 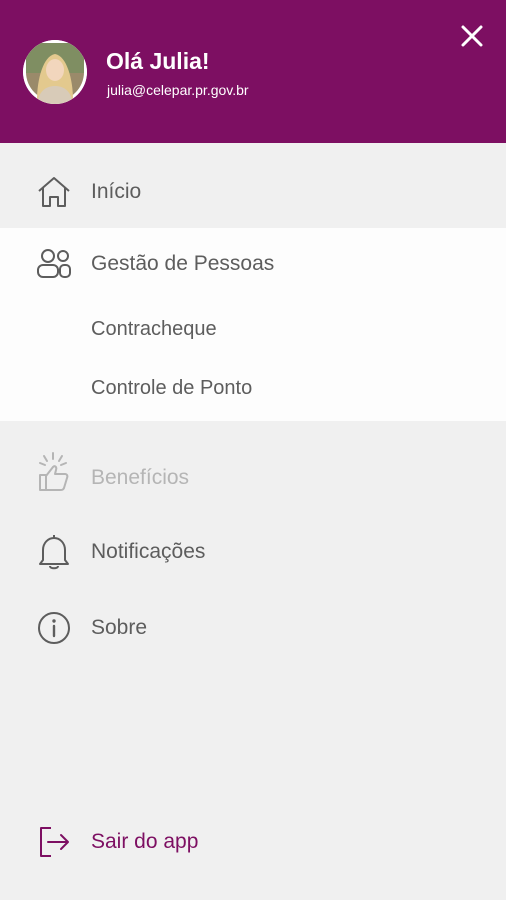 What do you see at coordinates (158, 61) in the screenshot?
I see `greeting-title: Olá Julia!` at bounding box center [158, 61].